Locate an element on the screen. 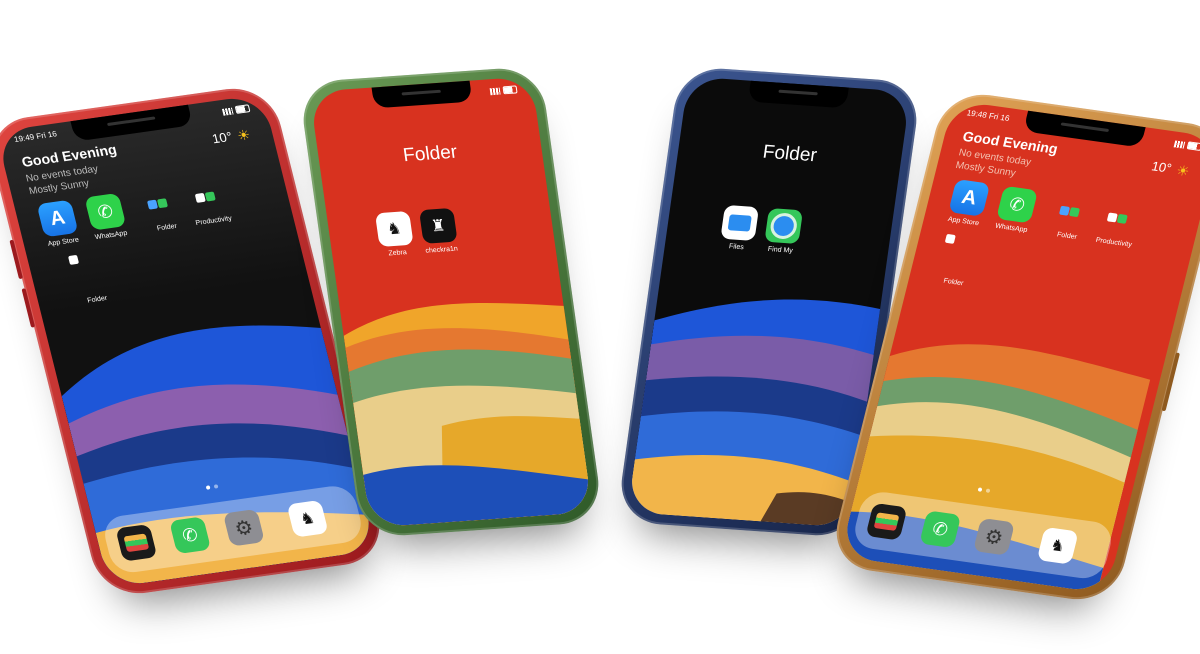 Image resolution: width=1200 pixels, height=654 pixels. find-my-icon is located at coordinates (784, 226).